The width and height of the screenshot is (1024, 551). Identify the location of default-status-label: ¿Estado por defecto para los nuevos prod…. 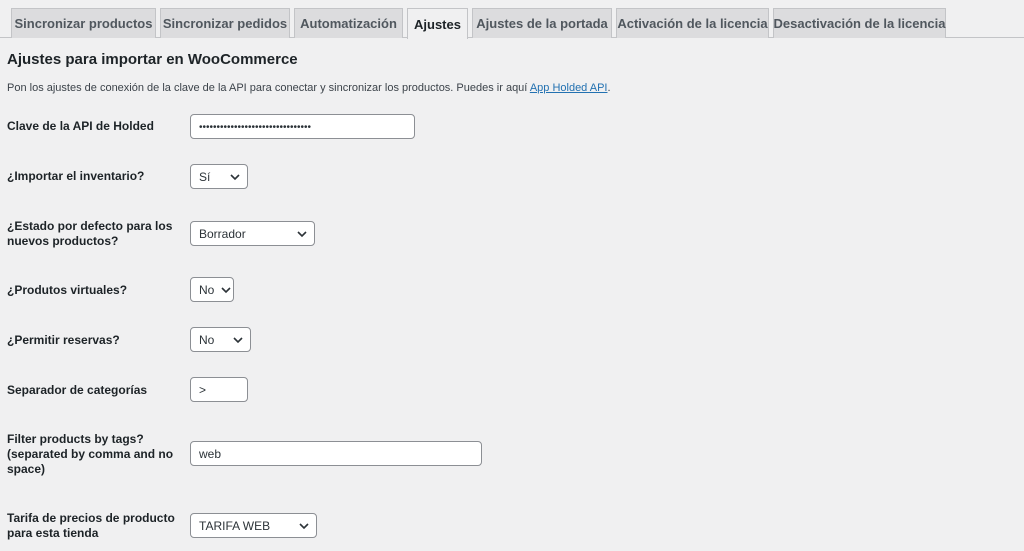
(90, 233).